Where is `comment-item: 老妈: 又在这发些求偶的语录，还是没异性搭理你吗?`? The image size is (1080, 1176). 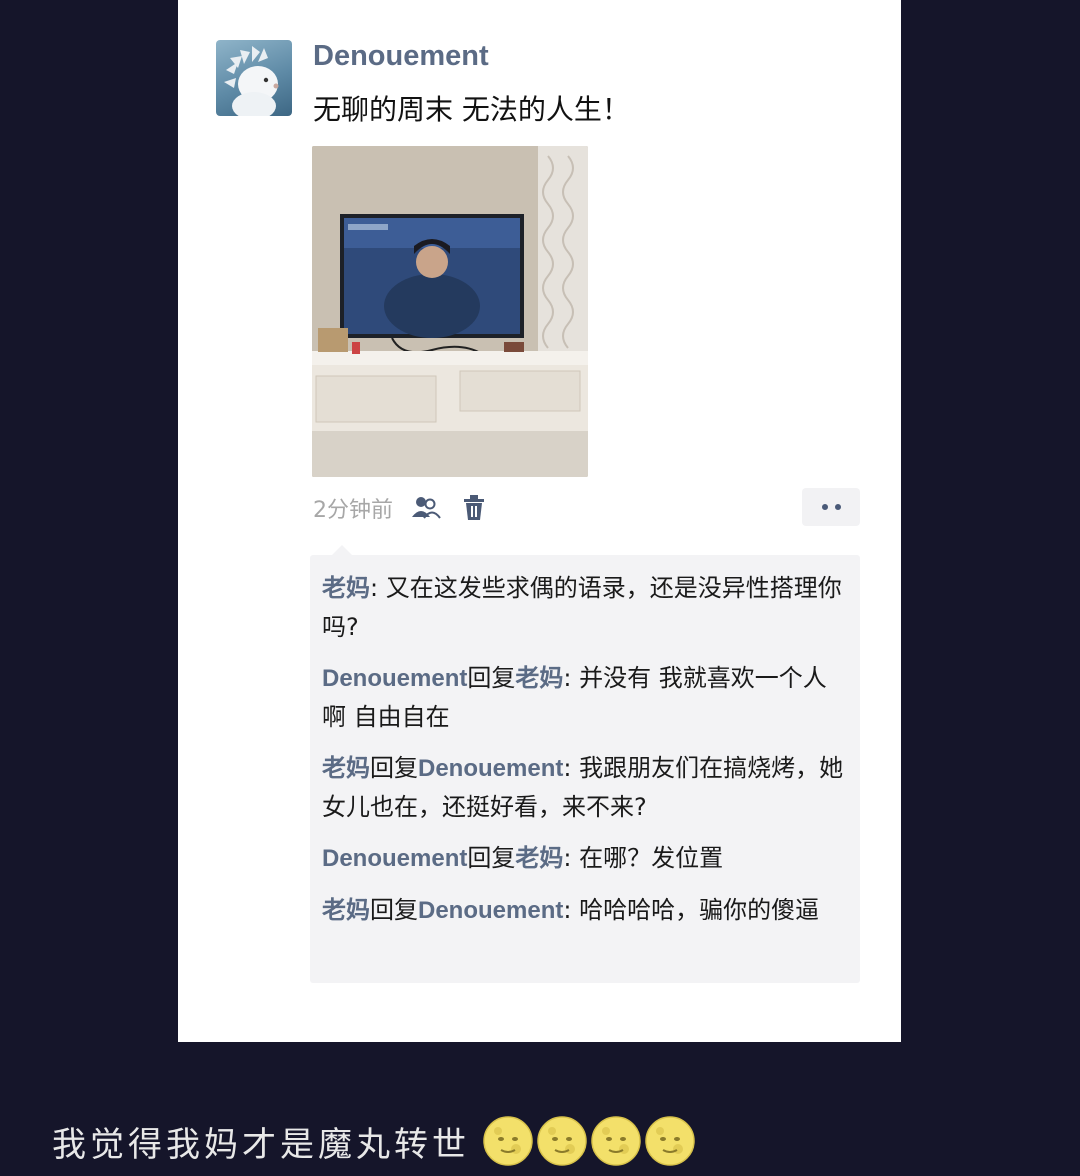
comment-item: 老妈: 又在这发些求偶的语录，还是没异性搭理你吗? is located at coordinates (585, 607).